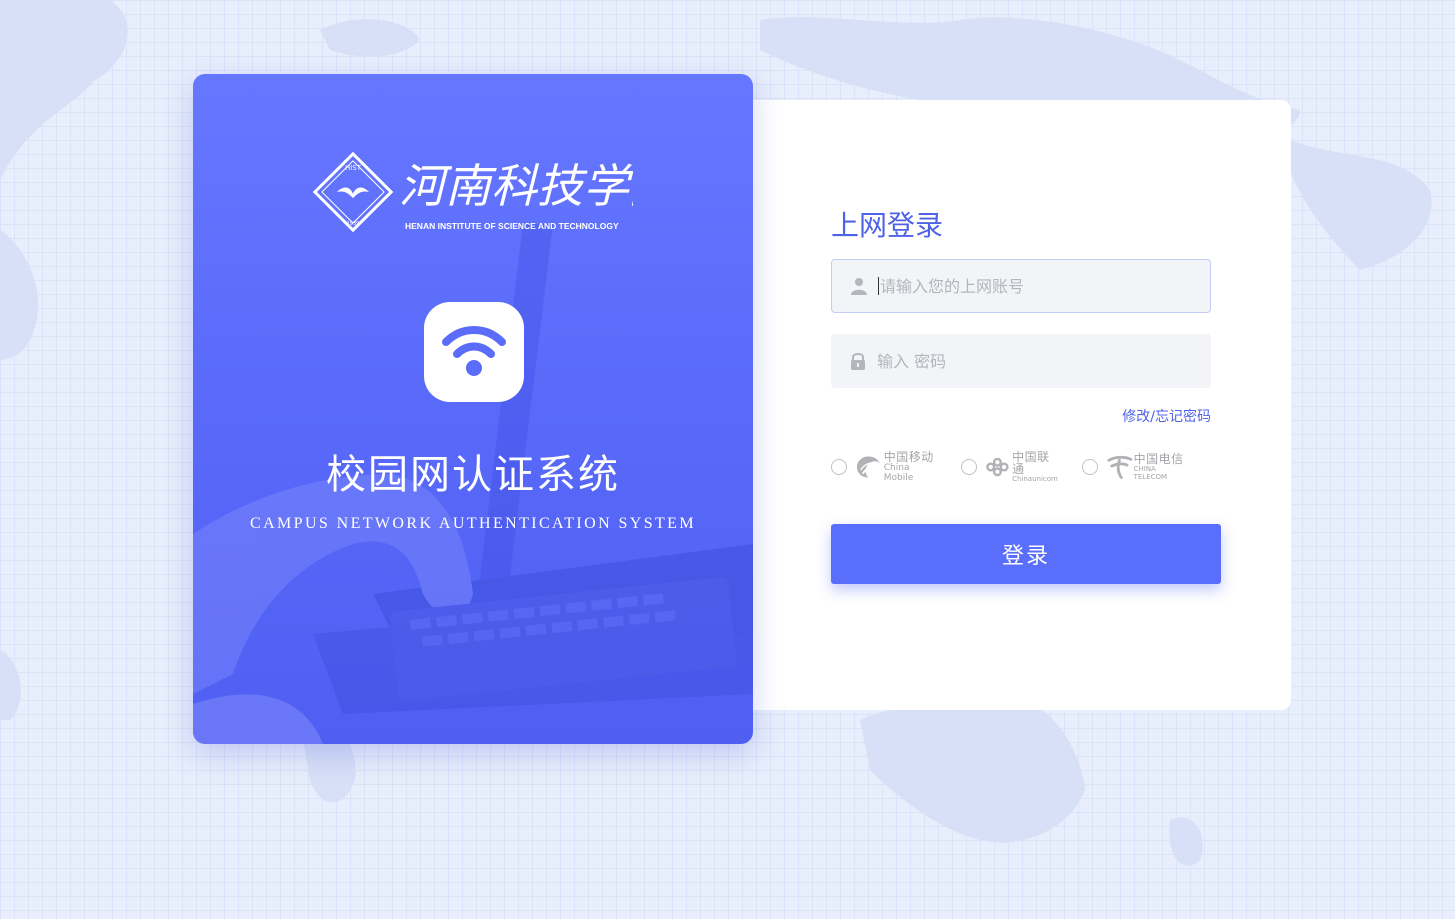  I want to click on login-button: 登录, so click(1026, 554).